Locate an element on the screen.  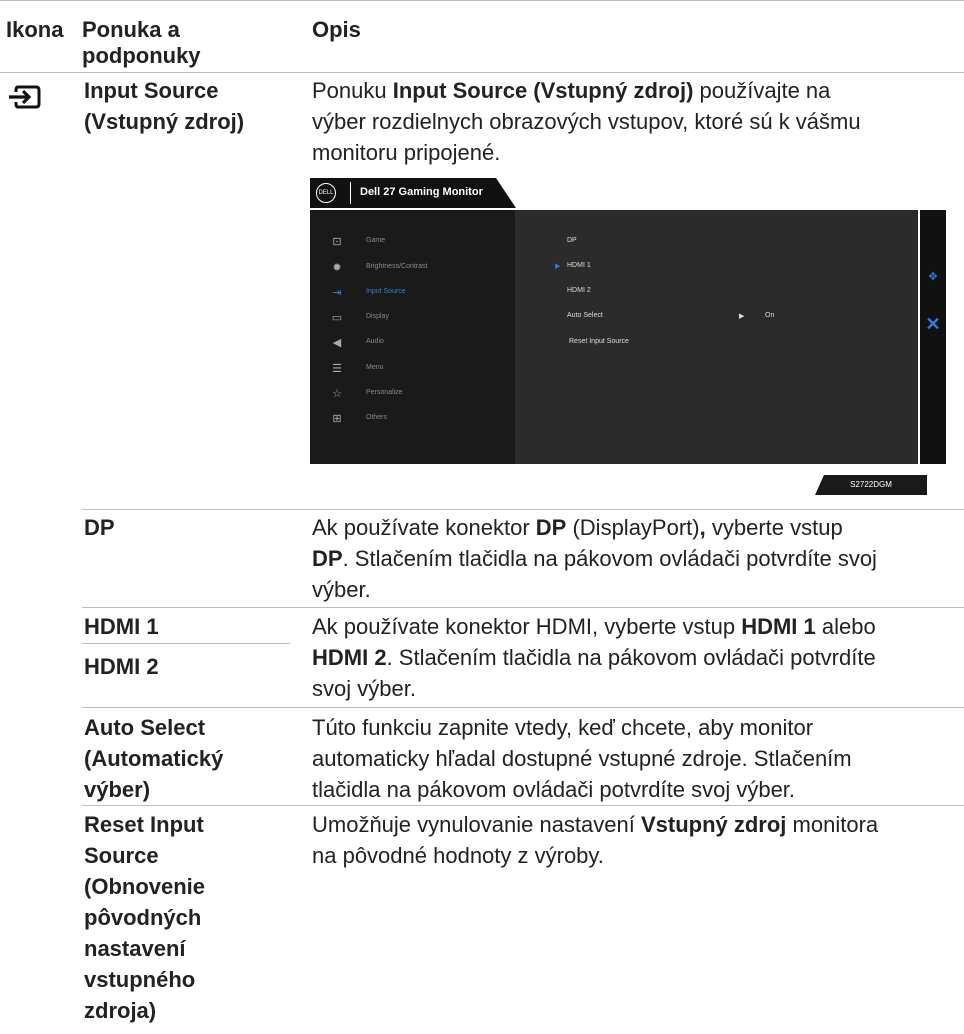
reset-name-line7: zdroja) is located at coordinates (120, 1010).